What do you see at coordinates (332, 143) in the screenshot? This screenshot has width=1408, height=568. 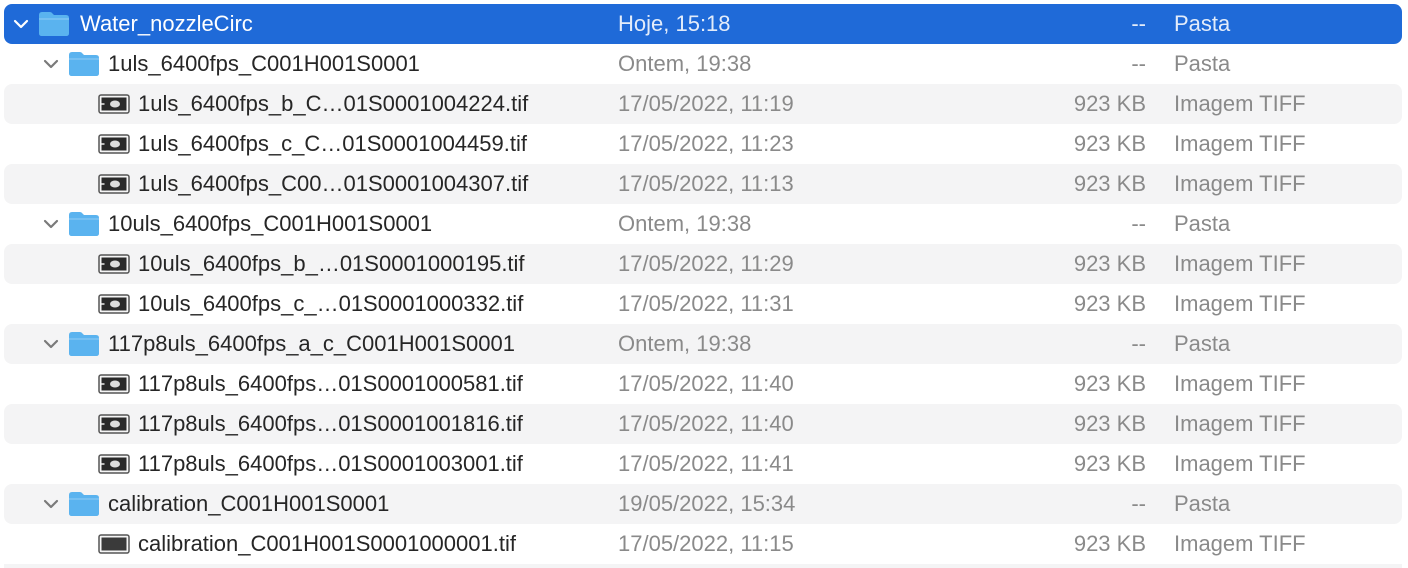 I see `file-name: 1uls_6400fps_c_C…01S0001004459.tif` at bounding box center [332, 143].